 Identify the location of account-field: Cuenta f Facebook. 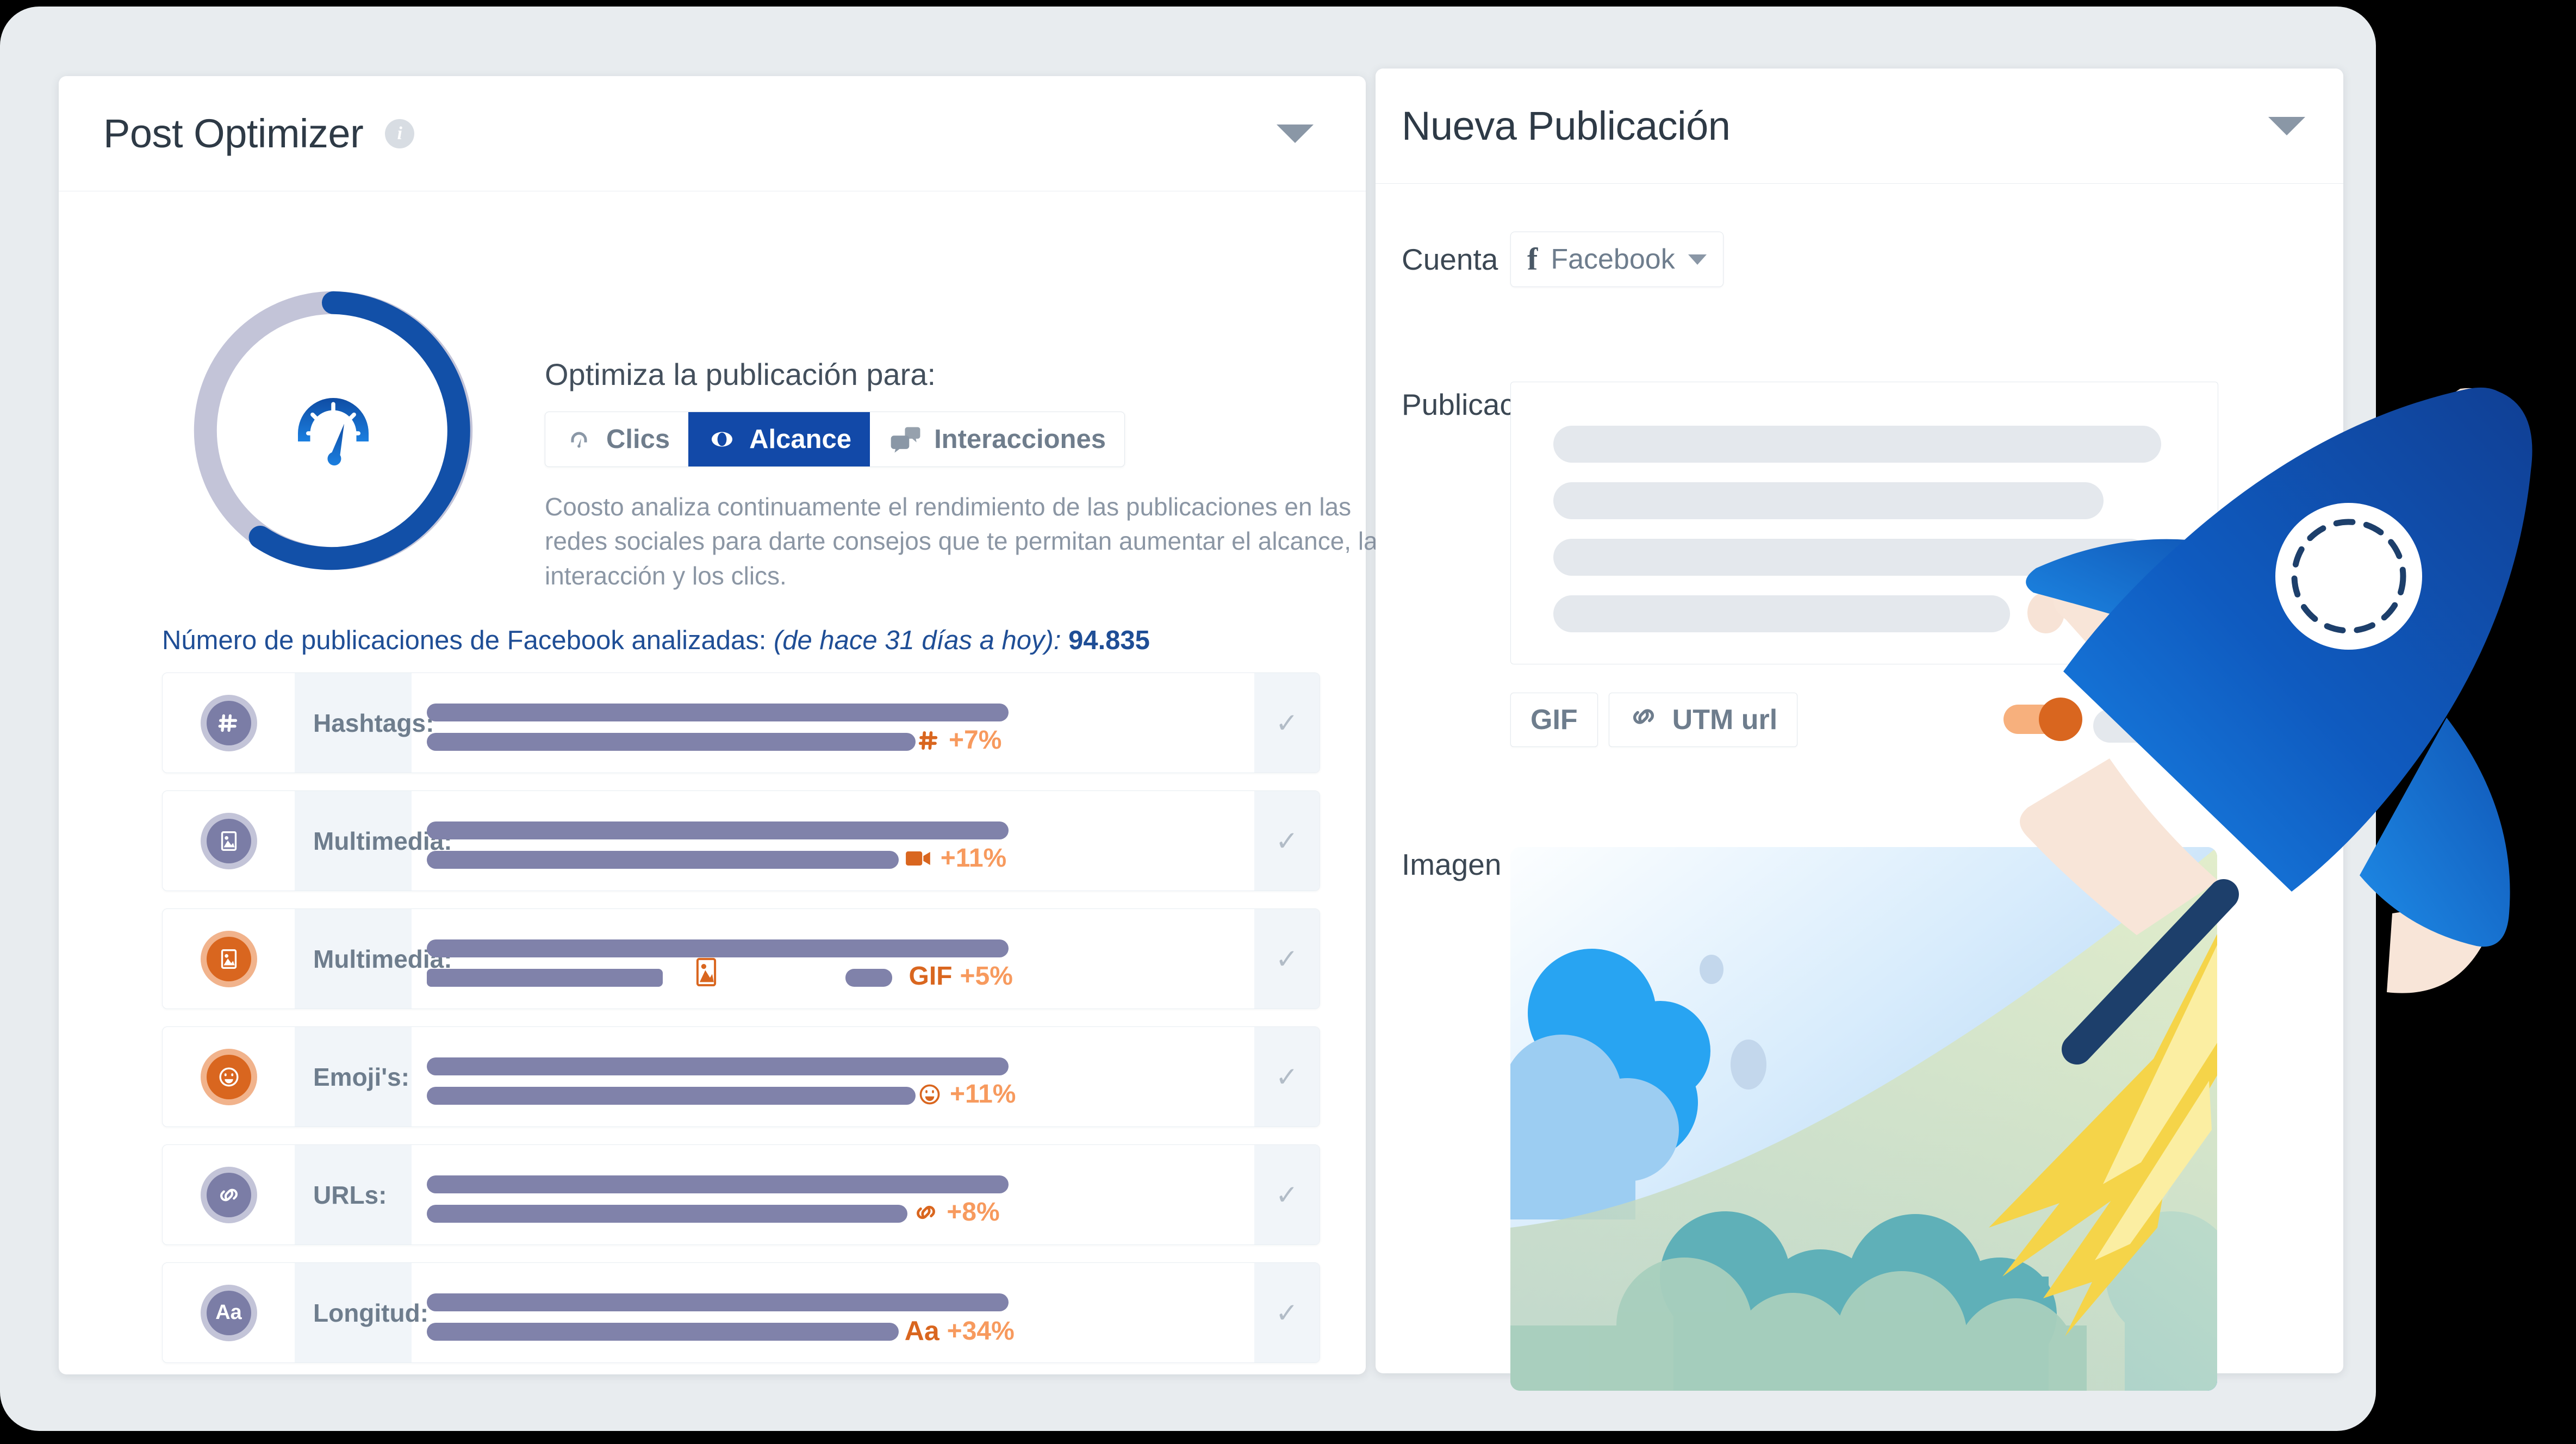
(1562, 259).